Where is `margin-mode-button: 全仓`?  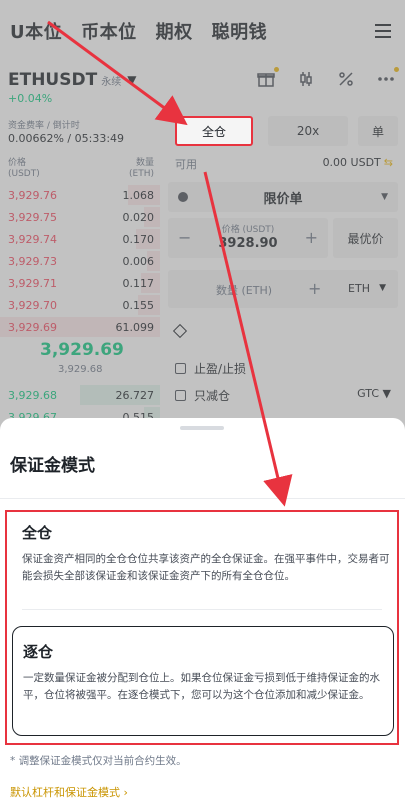
margin-mode-button: 全仓 is located at coordinates (214, 131).